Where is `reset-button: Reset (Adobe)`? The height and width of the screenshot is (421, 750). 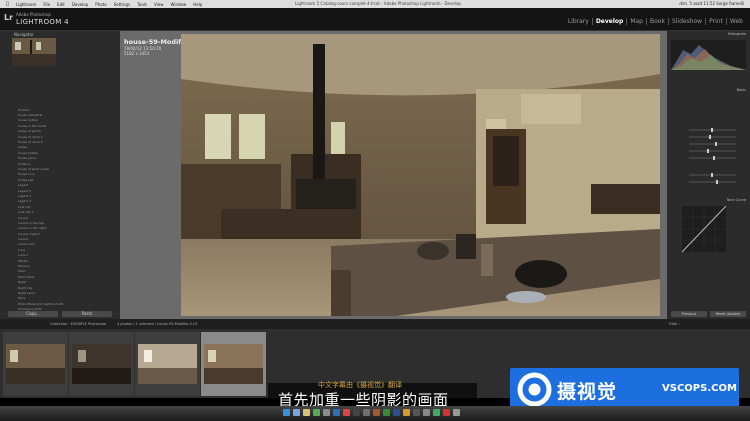
reset-button: Reset (Adobe) is located at coordinates (728, 314).